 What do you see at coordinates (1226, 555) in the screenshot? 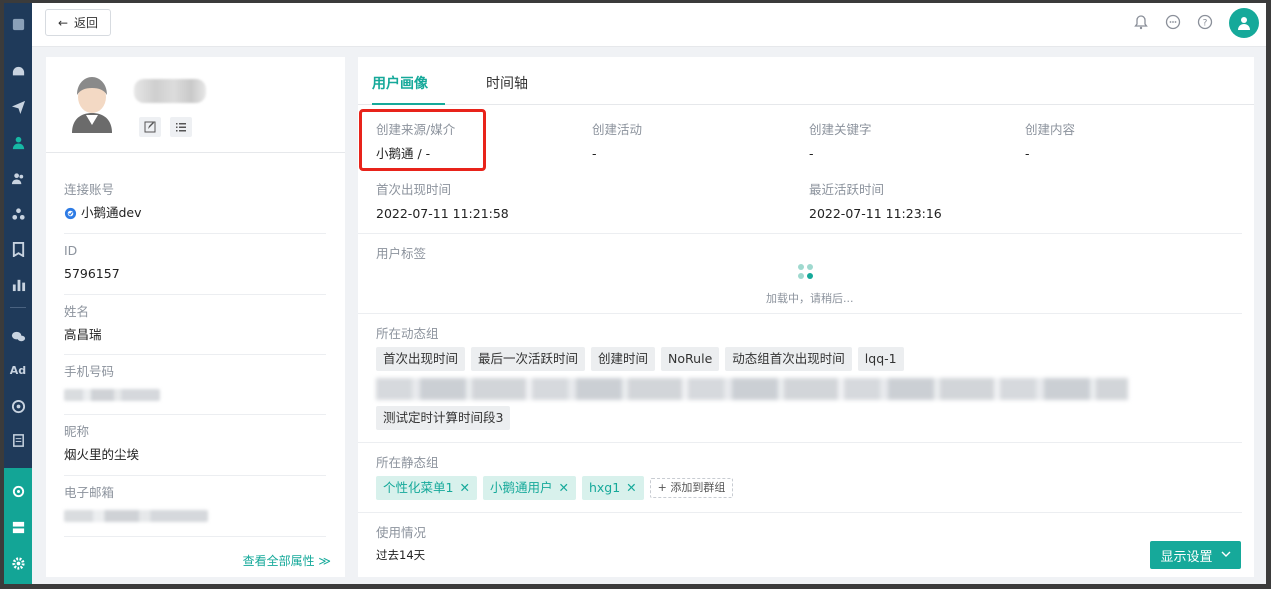
I see `chevron-down-icon` at bounding box center [1226, 555].